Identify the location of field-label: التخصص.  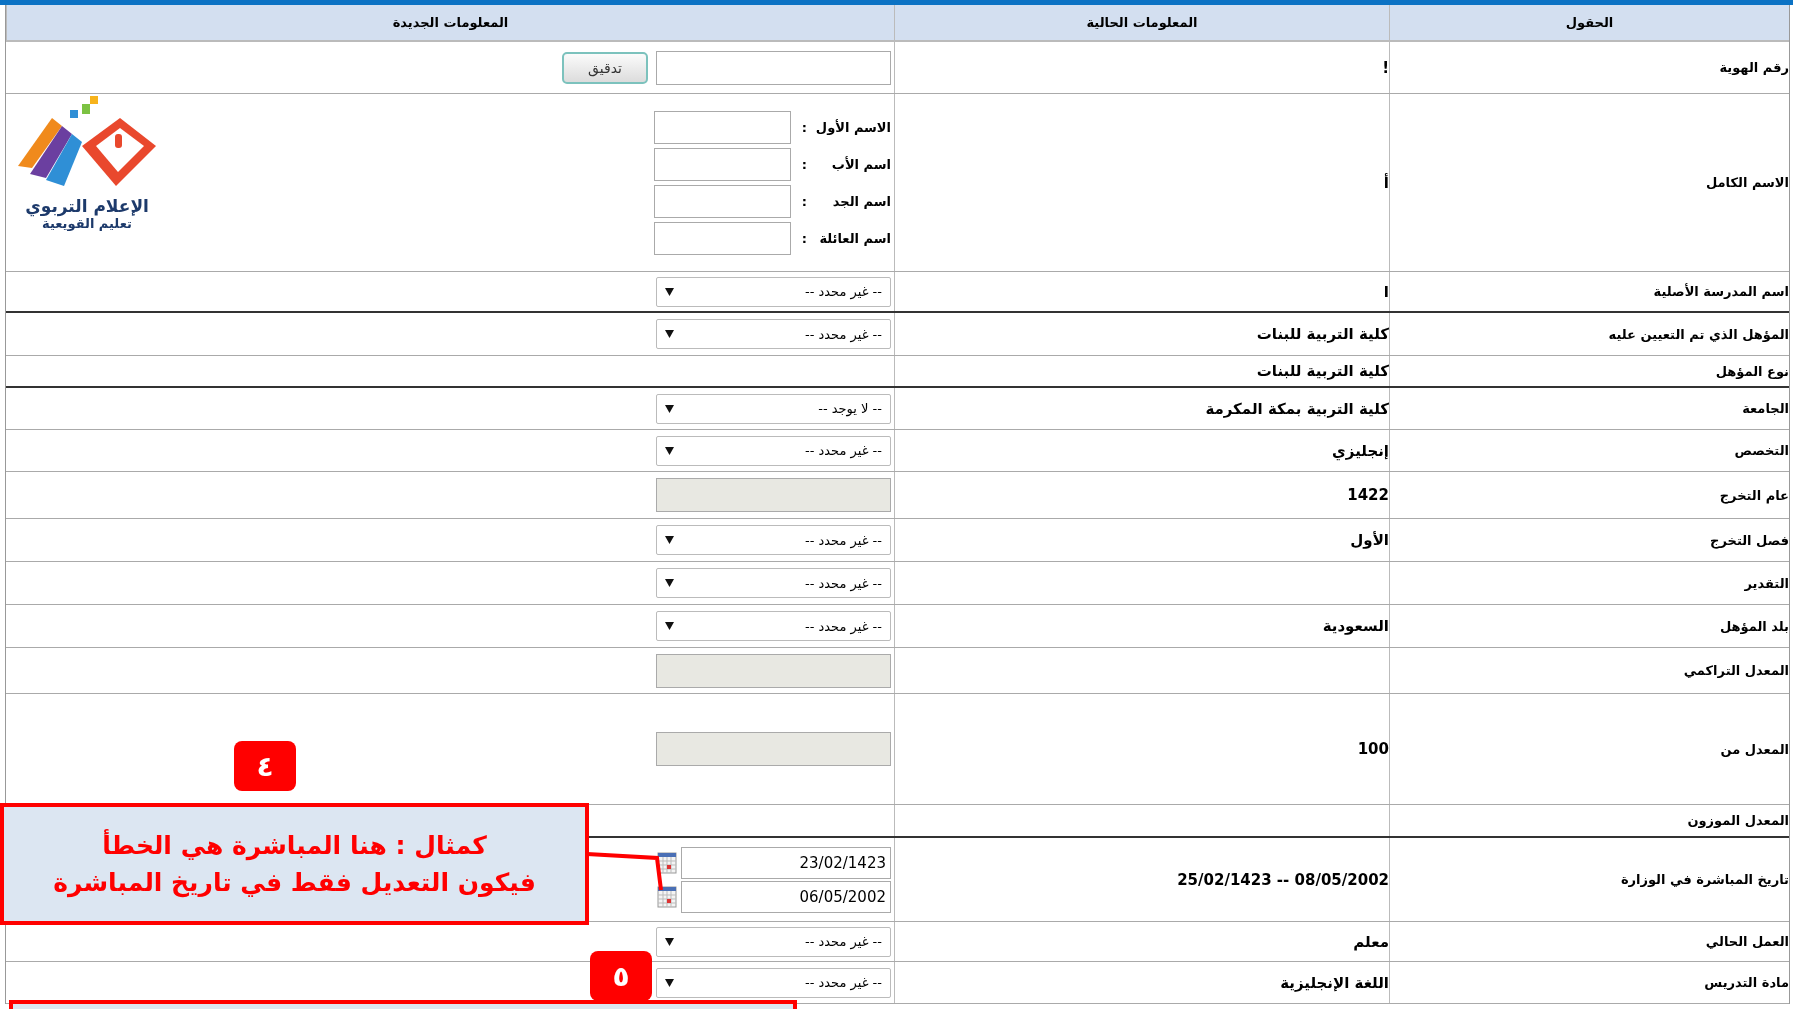
(1761, 450).